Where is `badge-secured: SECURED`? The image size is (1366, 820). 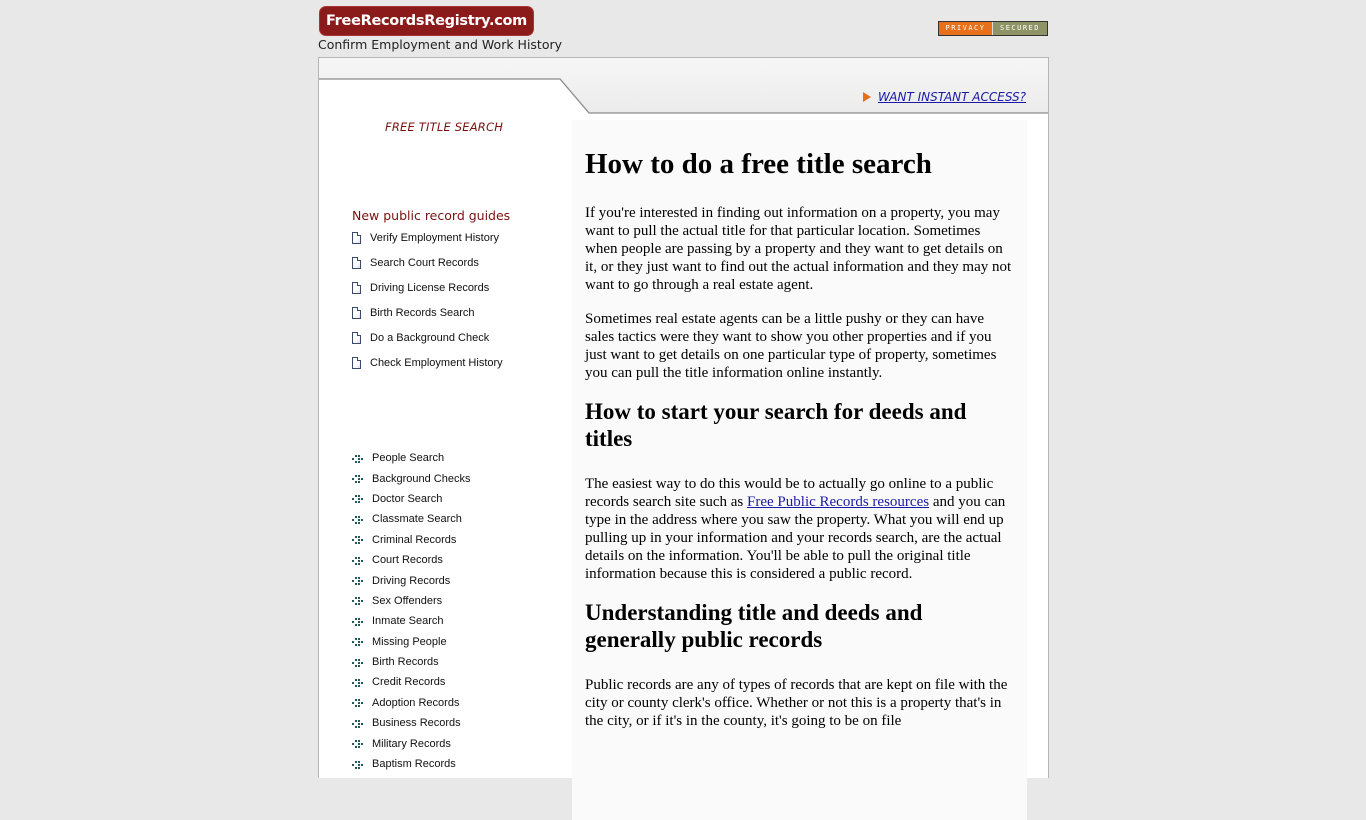
badge-secured: SECURED is located at coordinates (1019, 28).